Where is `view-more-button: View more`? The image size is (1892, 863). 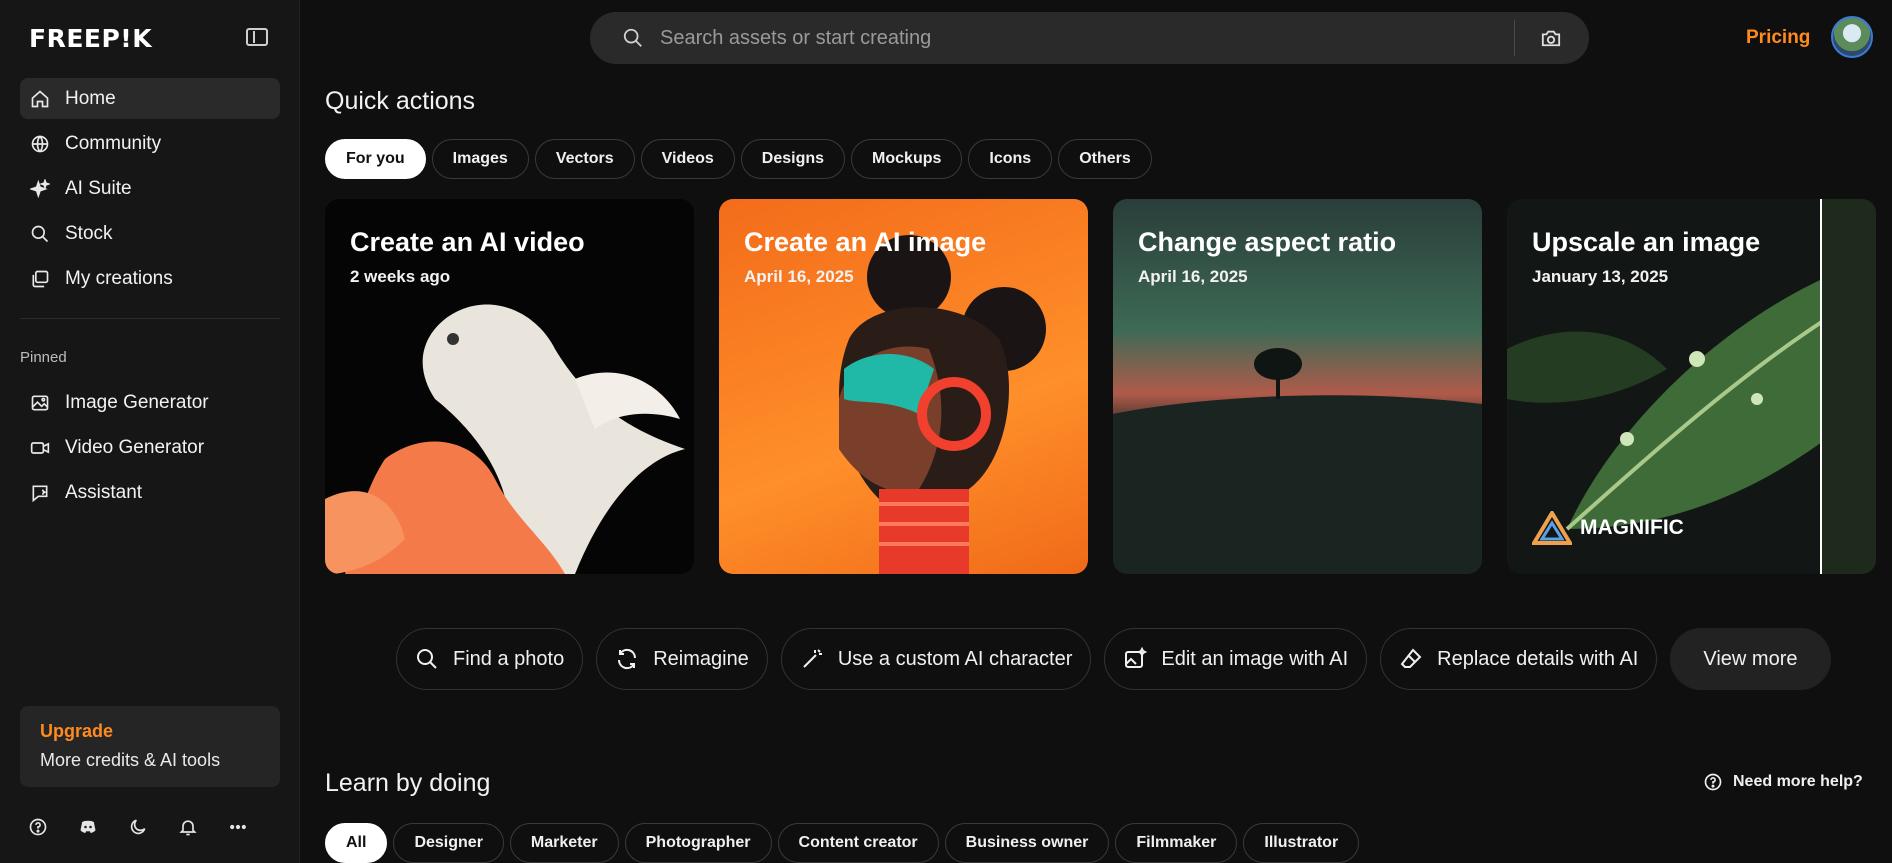
view-more-button: View more is located at coordinates (1750, 659).